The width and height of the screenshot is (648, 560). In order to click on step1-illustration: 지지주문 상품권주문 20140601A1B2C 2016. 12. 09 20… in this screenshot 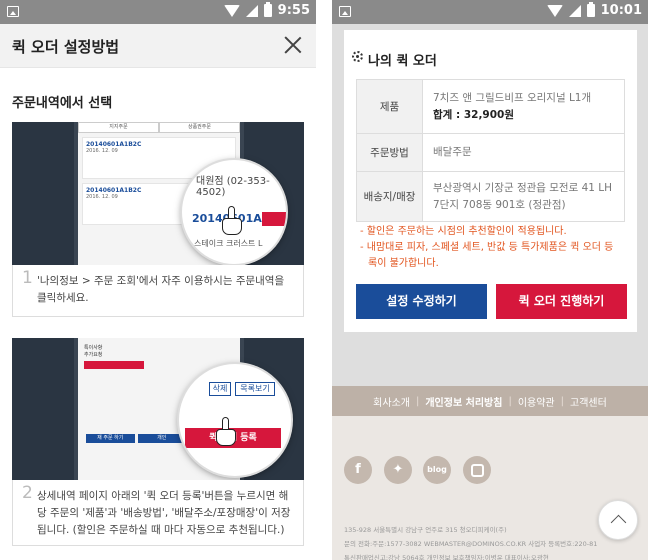, I will do `click(158, 193)`.